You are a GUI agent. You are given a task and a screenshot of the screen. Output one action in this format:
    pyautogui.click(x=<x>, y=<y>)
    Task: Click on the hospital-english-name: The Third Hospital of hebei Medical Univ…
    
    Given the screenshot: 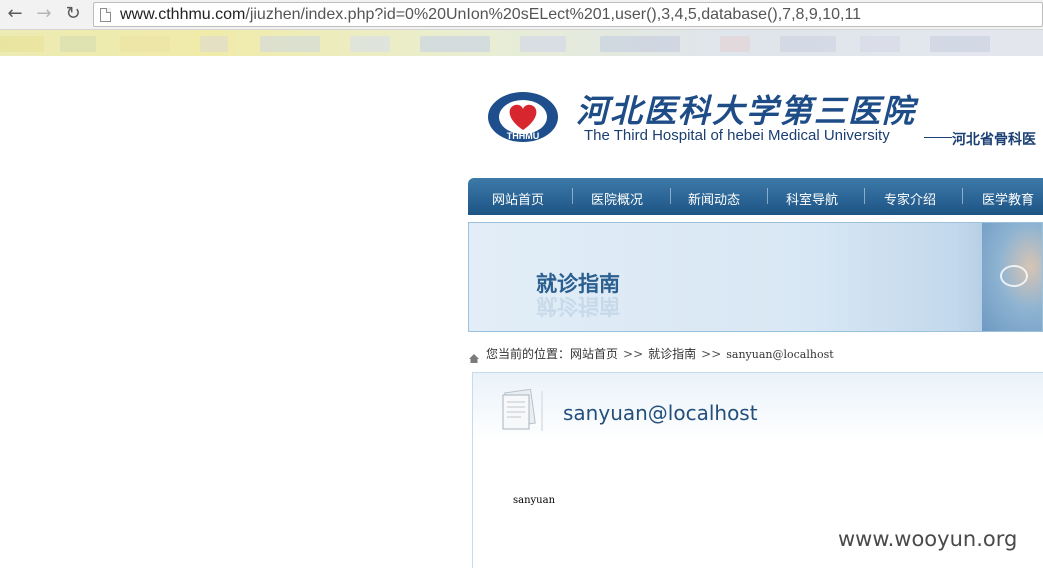 What is the action you would take?
    pyautogui.click(x=737, y=135)
    